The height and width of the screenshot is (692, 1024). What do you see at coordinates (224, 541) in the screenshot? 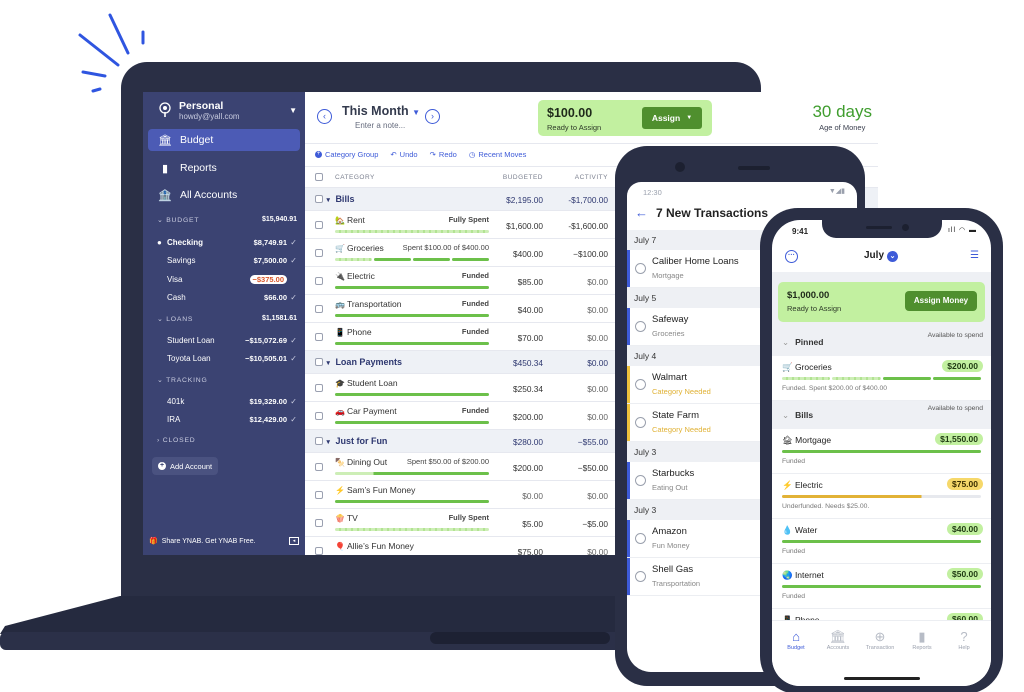
I see `share-ynab-link: 🎁 Share YNAB. Get YNAB Free. ◂` at bounding box center [224, 541].